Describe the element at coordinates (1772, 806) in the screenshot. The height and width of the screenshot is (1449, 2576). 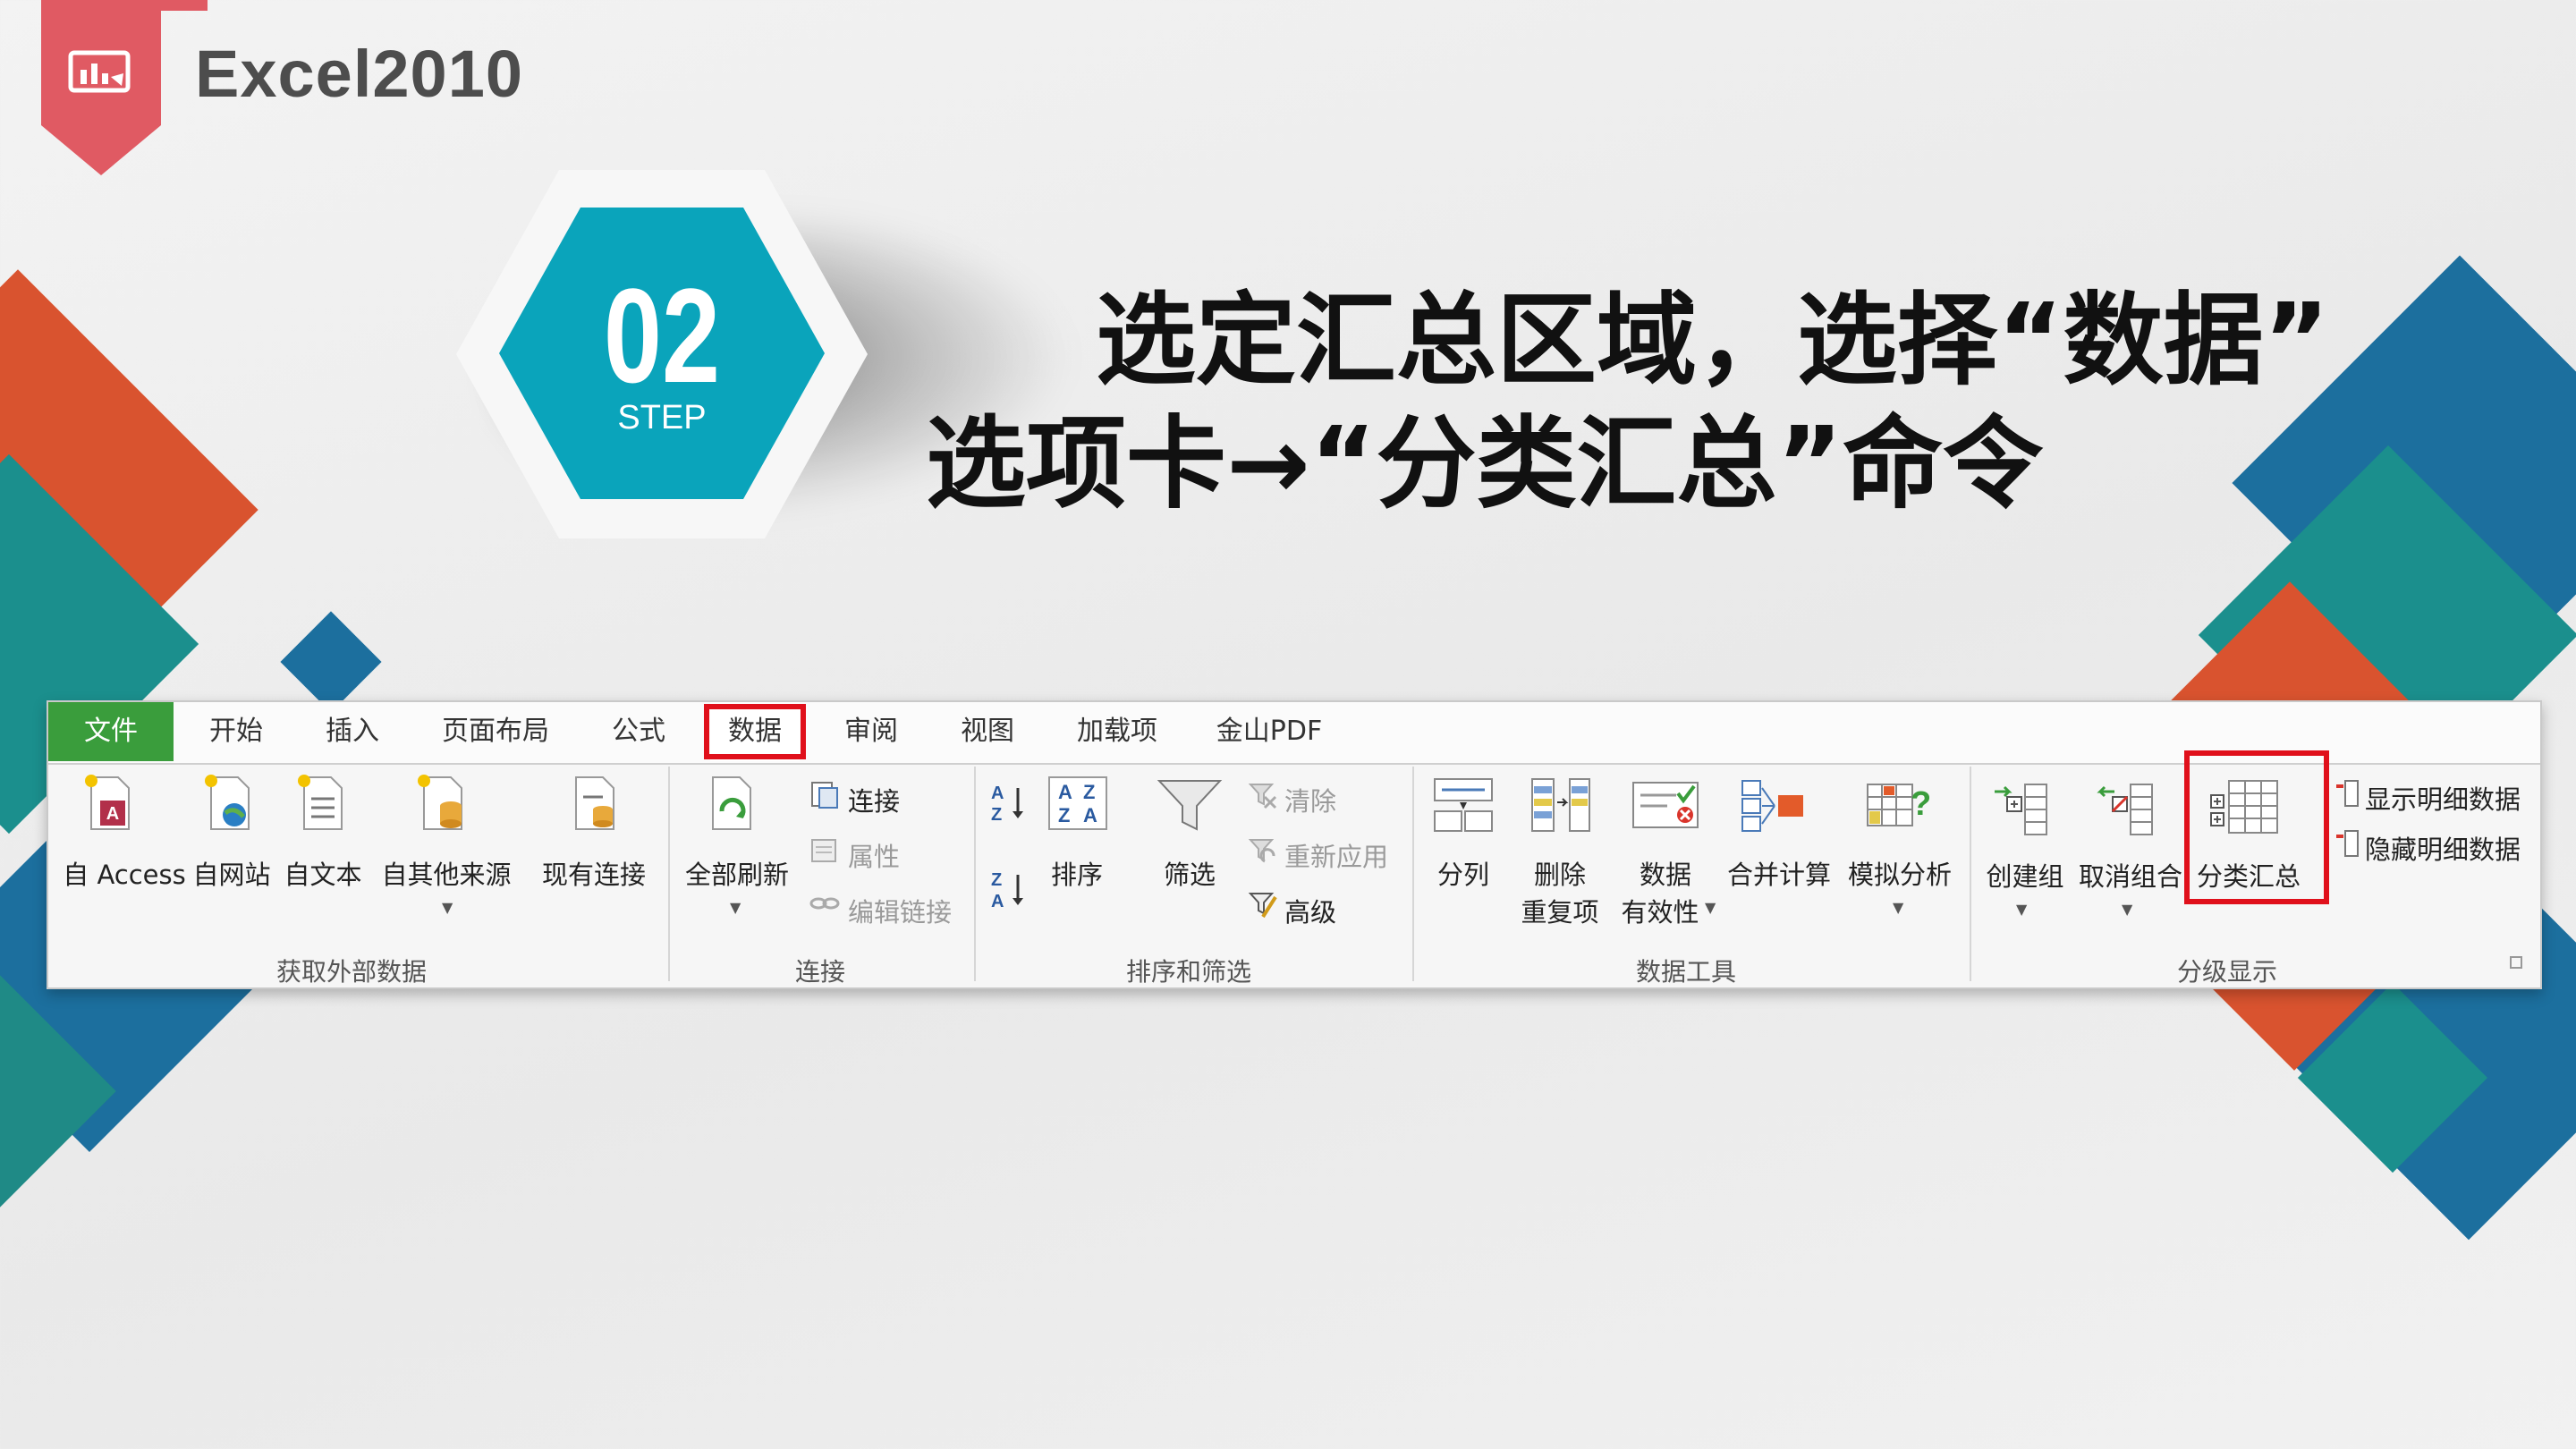
I see `consolidate-icon` at that location.